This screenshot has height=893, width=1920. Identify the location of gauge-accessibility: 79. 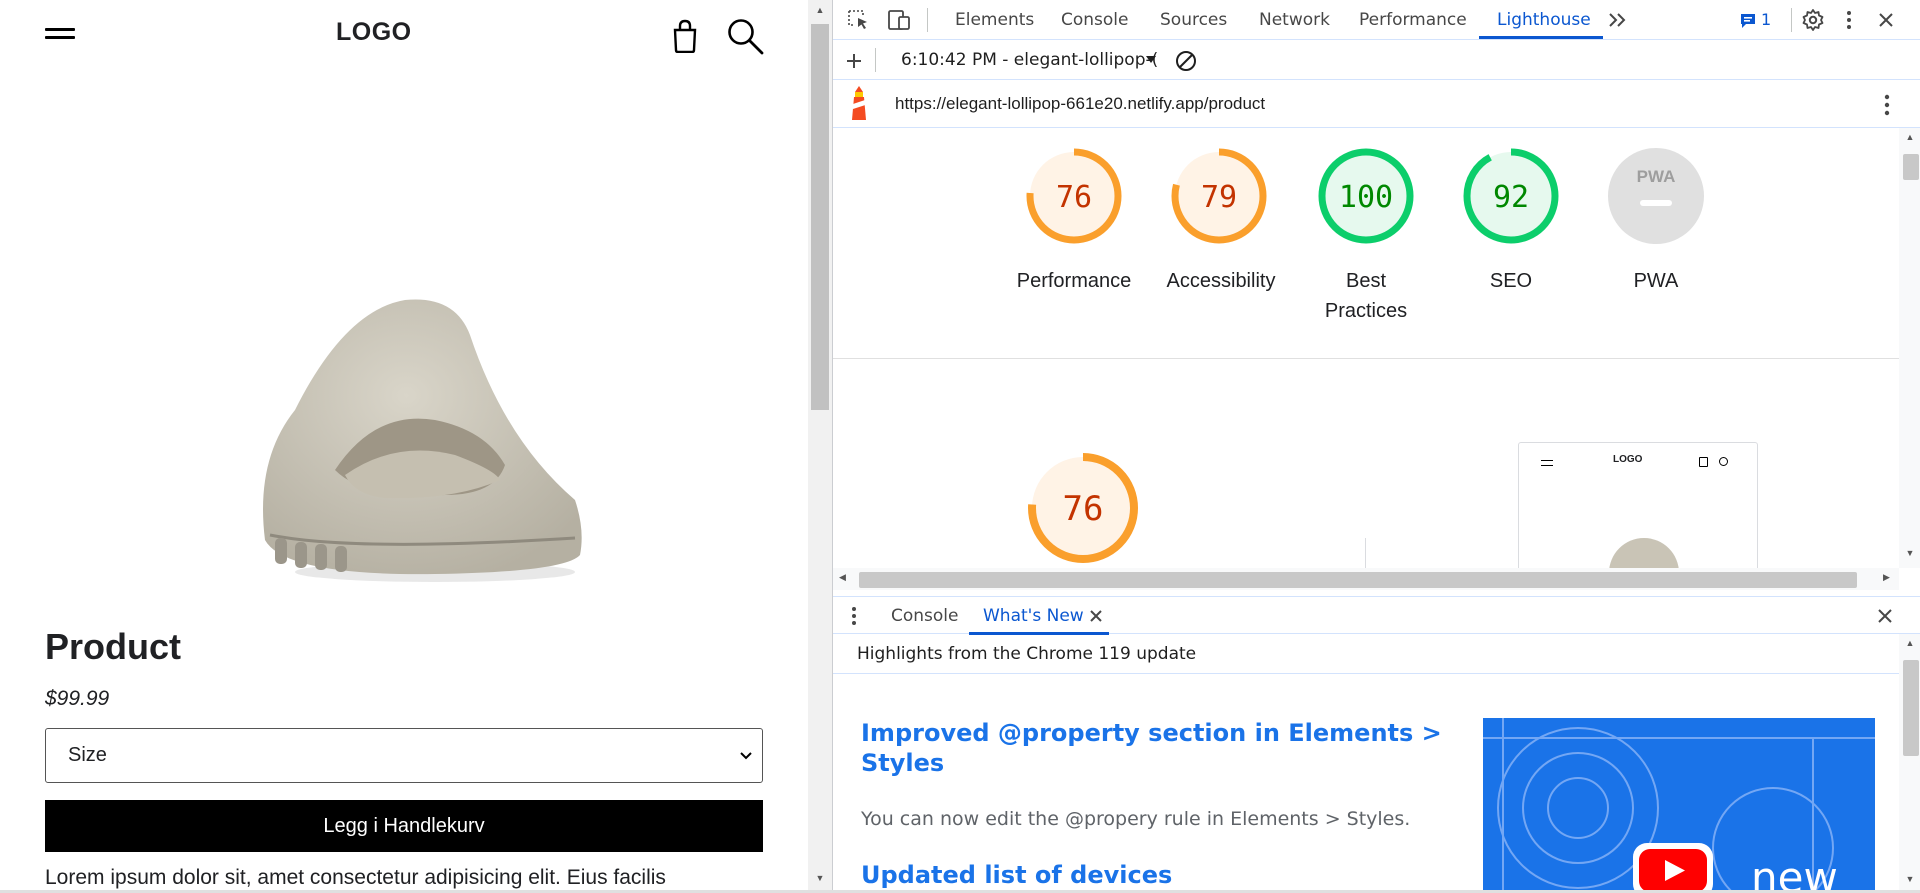
(1219, 196).